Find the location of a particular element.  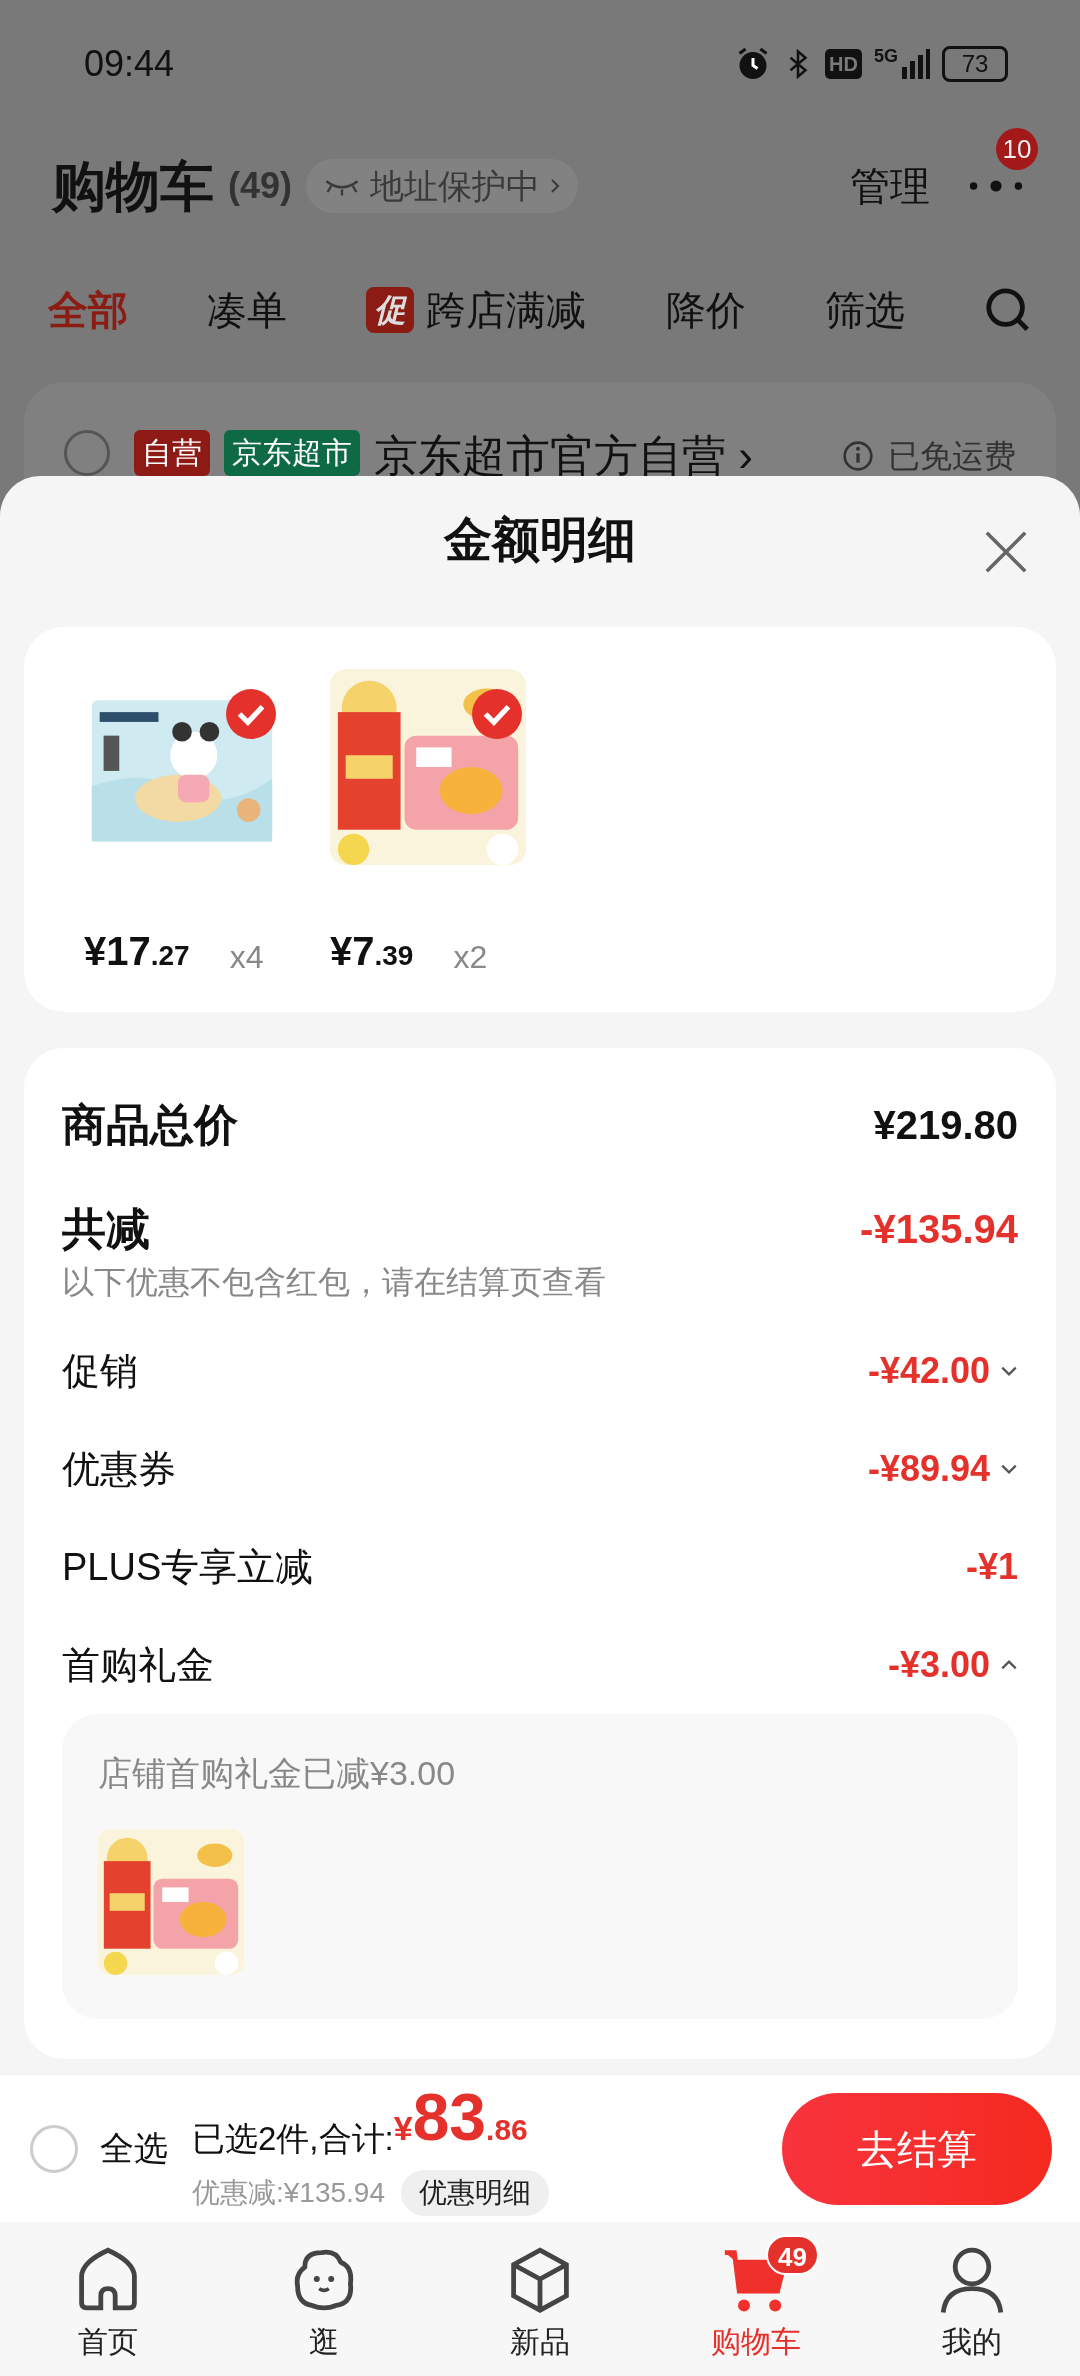

checkout-button: 去结算 is located at coordinates (917, 2148).